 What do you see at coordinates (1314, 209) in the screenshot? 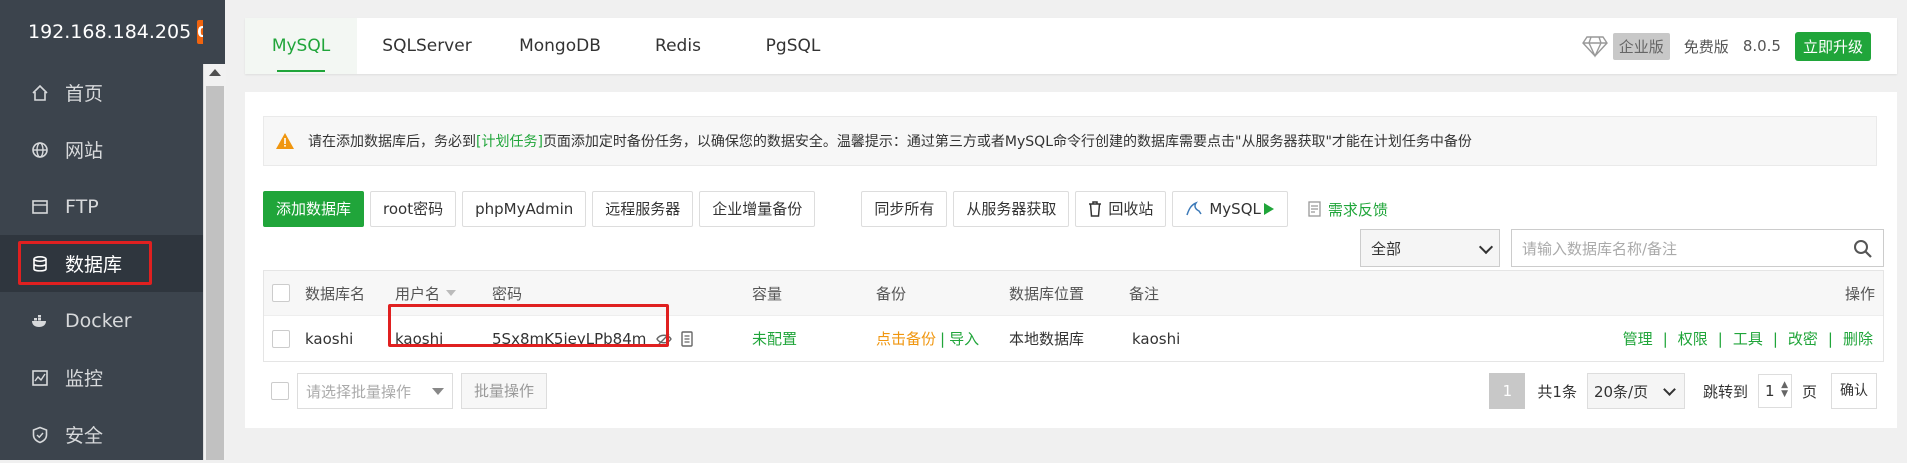
I see `edit-note-icon` at bounding box center [1314, 209].